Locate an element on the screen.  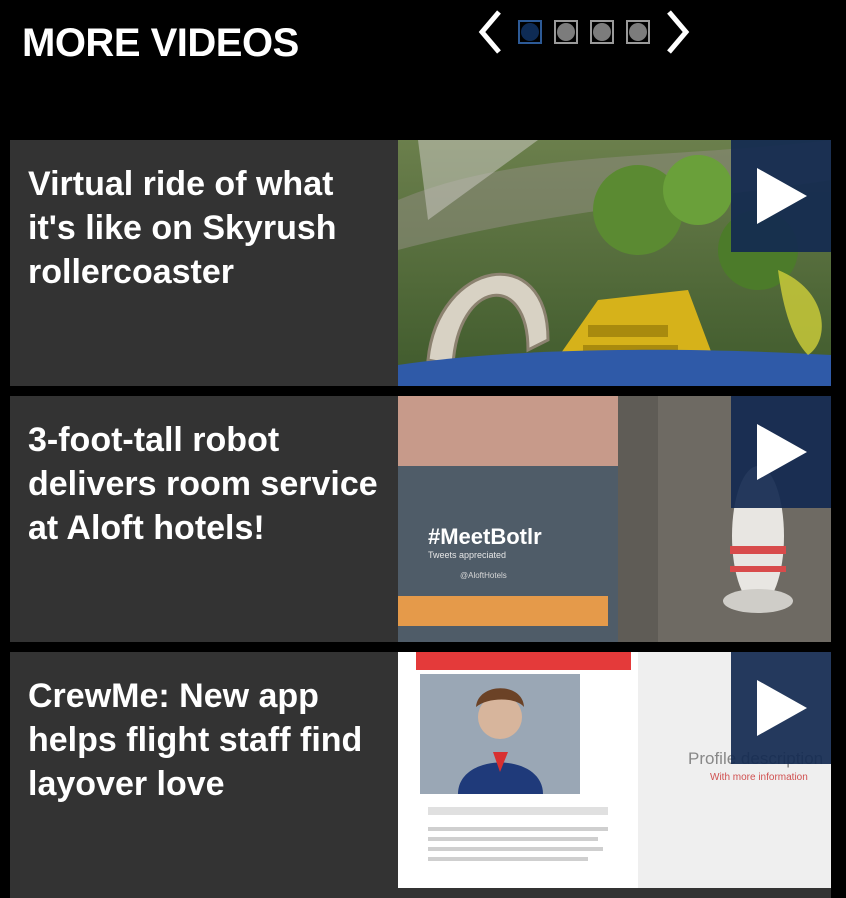
prev-page-button is located at coordinates (490, 32).